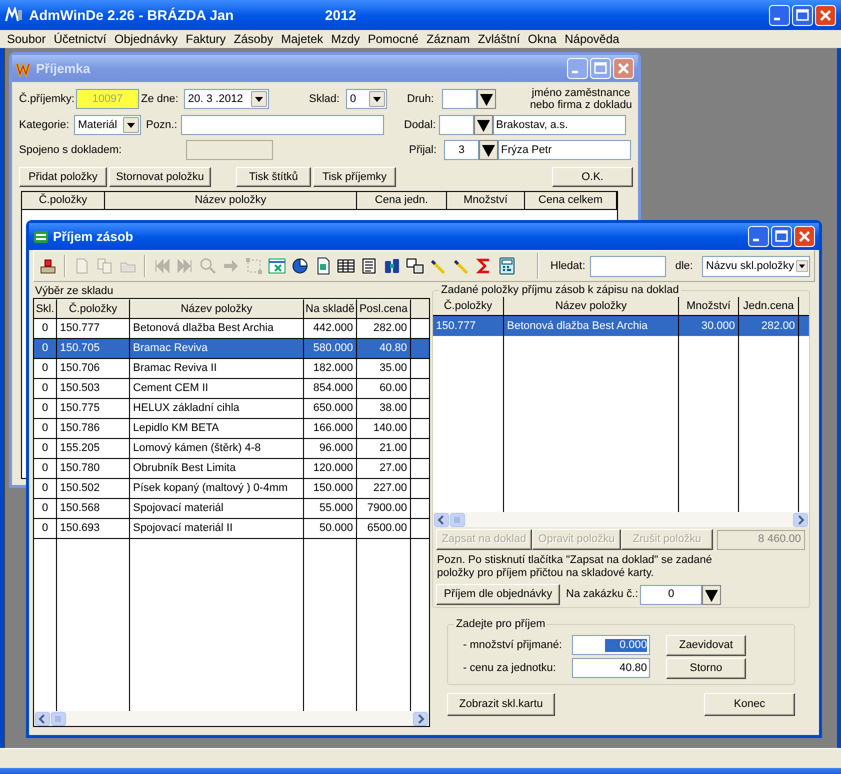 The image size is (841, 774). I want to click on table-row: 0 155.205 Lomový kámen (štěrk) 4-8 96.000 21.00, so click(231, 449).